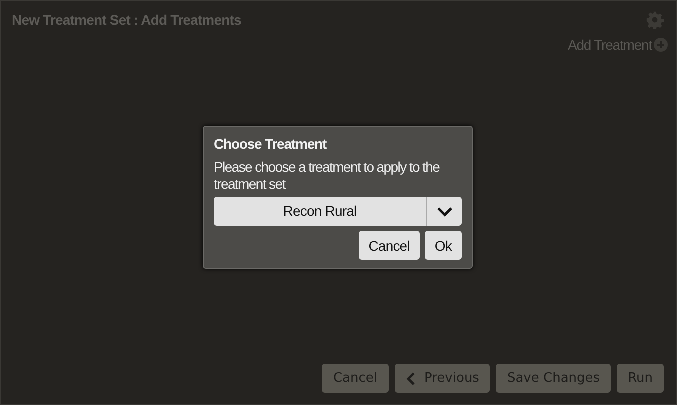 This screenshot has width=677, height=405. What do you see at coordinates (271, 144) in the screenshot?
I see `dialog-title: Choose Treatment` at bounding box center [271, 144].